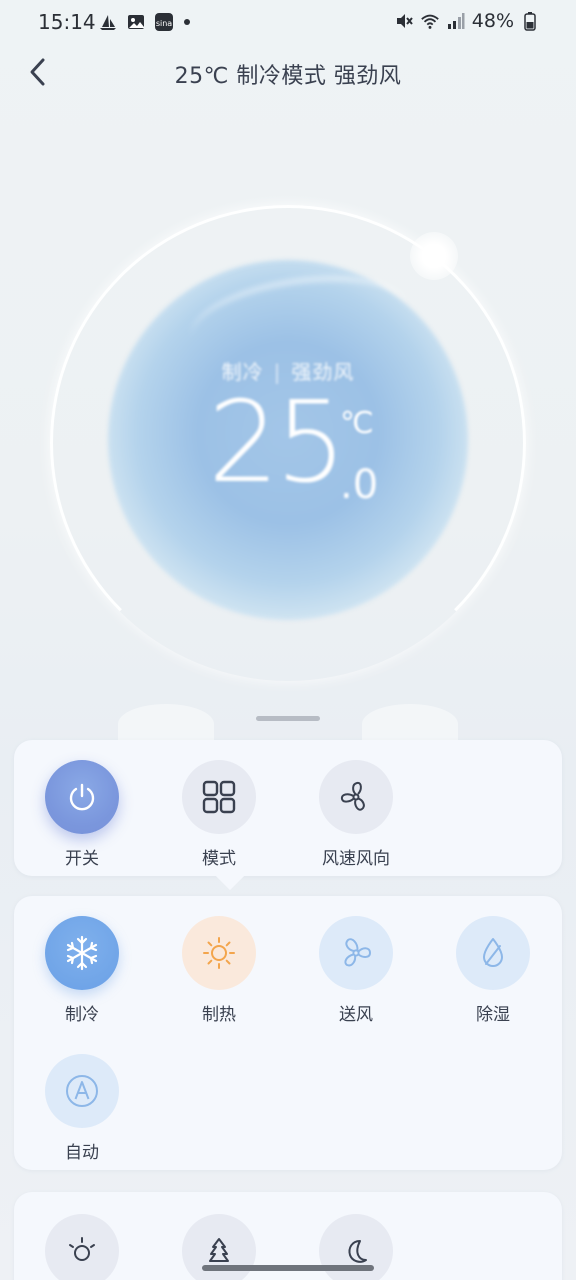  Describe the element at coordinates (288, 808) in the screenshot. I see `control-card: 开关 模式 风速风向` at that location.